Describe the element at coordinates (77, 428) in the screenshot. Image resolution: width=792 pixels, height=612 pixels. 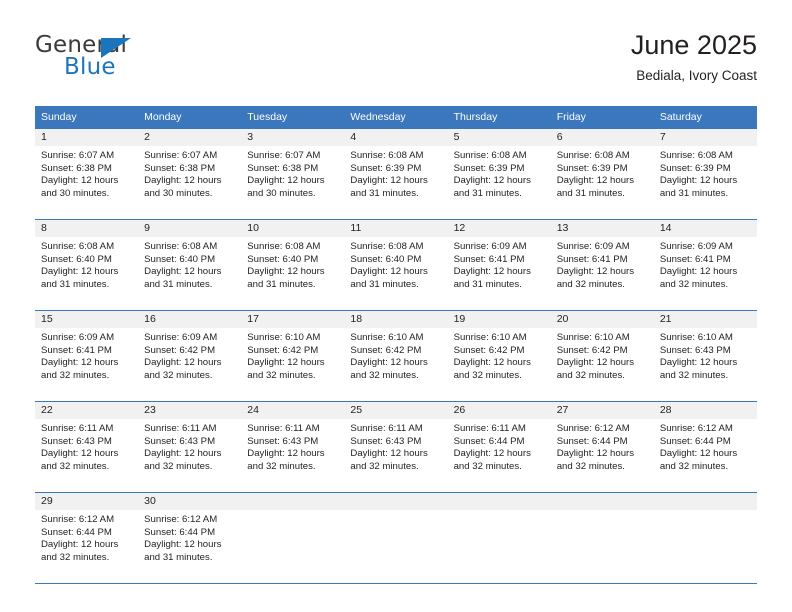
I see `sunrise-text: Sunrise: 6:11 AM` at that location.